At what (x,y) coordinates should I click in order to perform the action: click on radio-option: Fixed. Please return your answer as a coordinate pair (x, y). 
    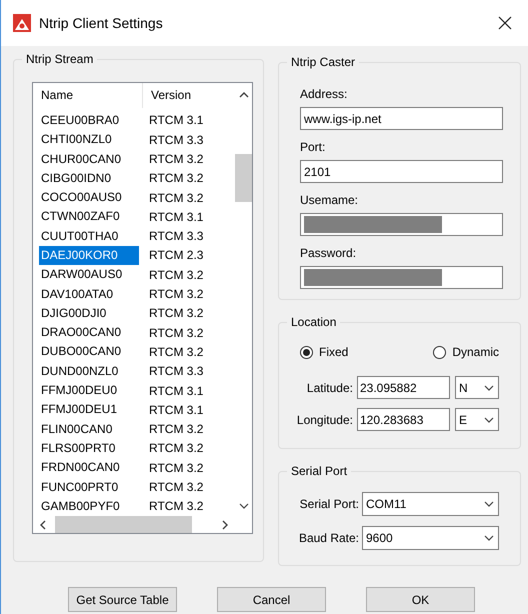
    Looking at the image, I should click on (324, 352).